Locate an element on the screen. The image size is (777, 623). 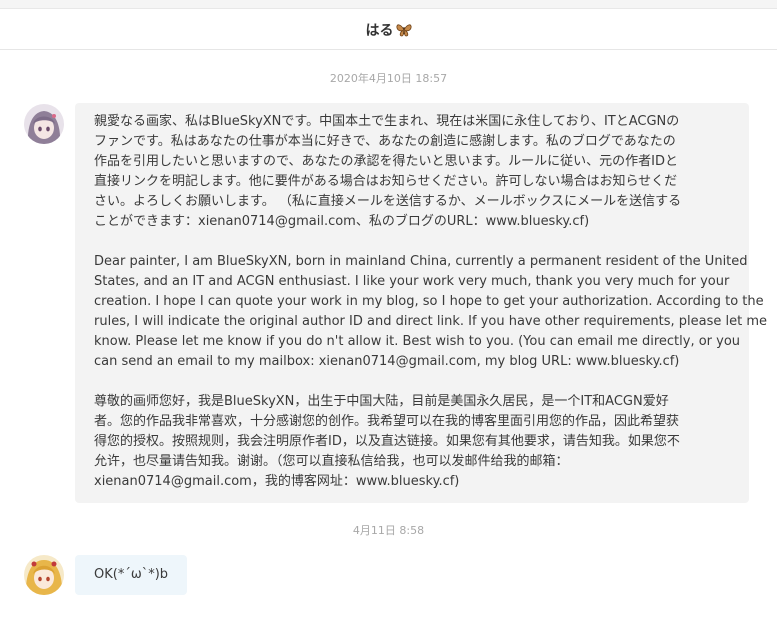
chat-partner-name: はる is located at coordinates (379, 30).